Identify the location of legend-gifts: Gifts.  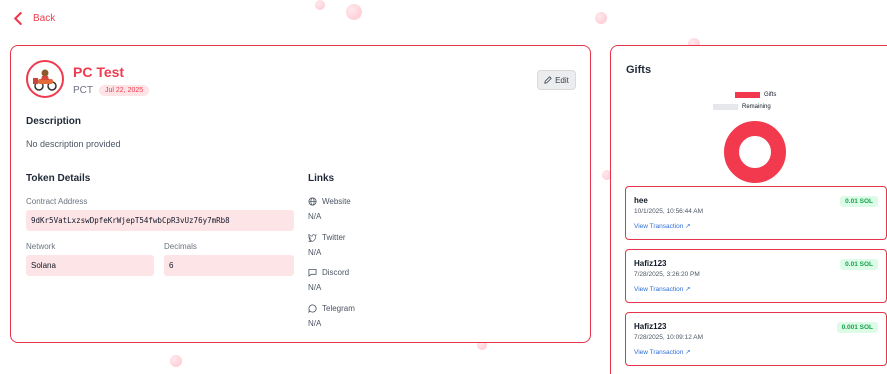
(755, 95).